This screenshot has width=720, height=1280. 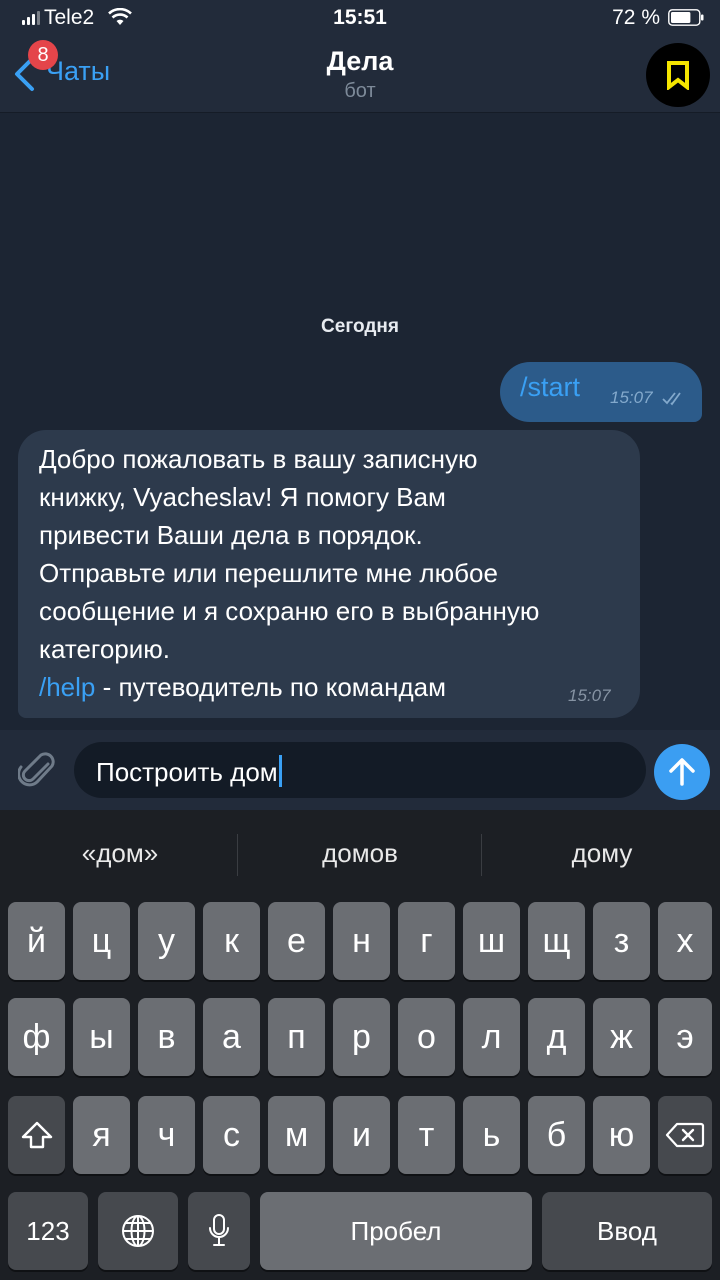 What do you see at coordinates (101, 1037) in the screenshot?
I see `key: ы` at bounding box center [101, 1037].